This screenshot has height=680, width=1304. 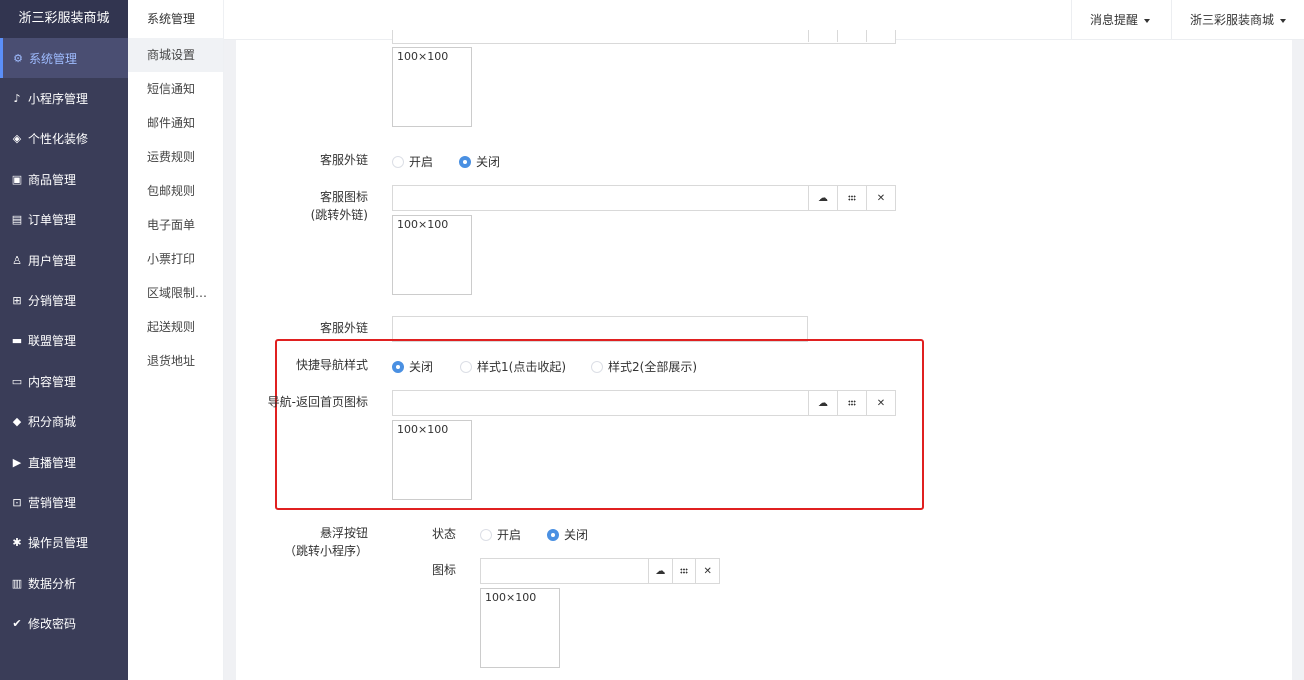 I want to click on quick-nav-style1-radio: 样式1(点击收起), so click(x=513, y=366).